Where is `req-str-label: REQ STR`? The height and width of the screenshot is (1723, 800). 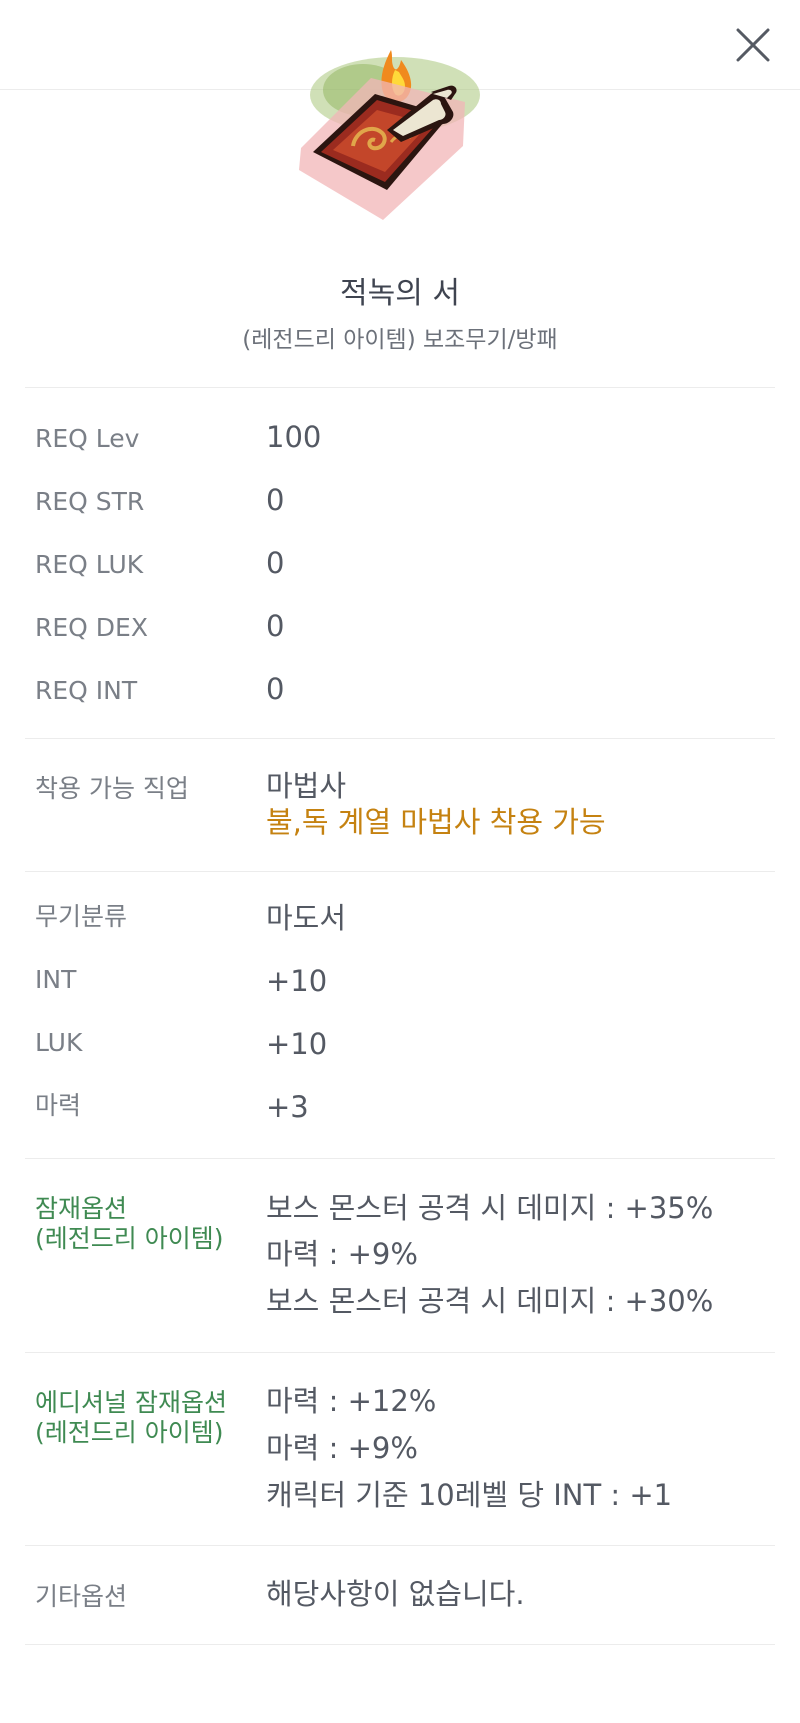 req-str-label: REQ STR is located at coordinates (90, 501).